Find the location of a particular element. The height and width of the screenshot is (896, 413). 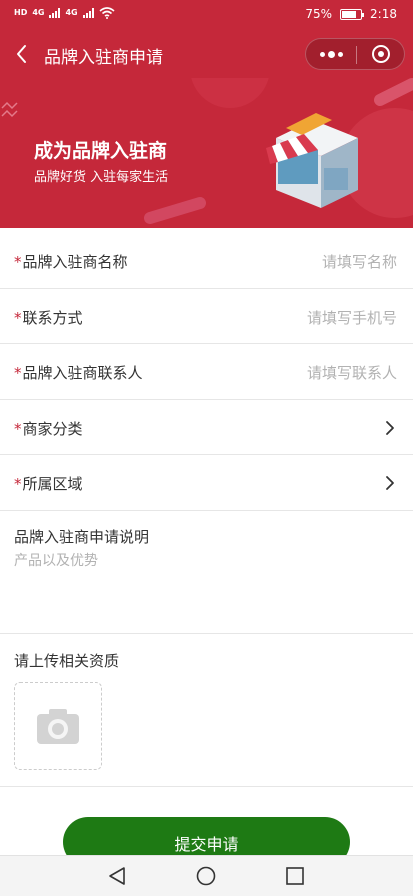

field-label: *所属区域 is located at coordinates (48, 483).